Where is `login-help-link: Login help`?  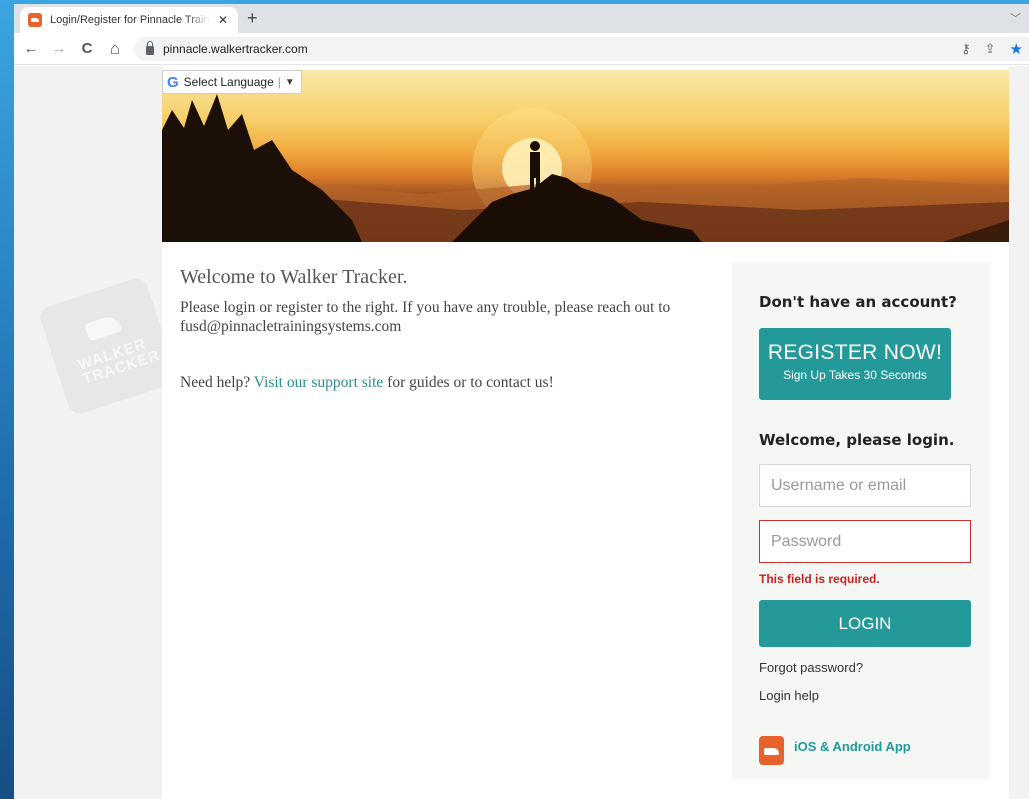 login-help-link: Login help is located at coordinates (789, 695).